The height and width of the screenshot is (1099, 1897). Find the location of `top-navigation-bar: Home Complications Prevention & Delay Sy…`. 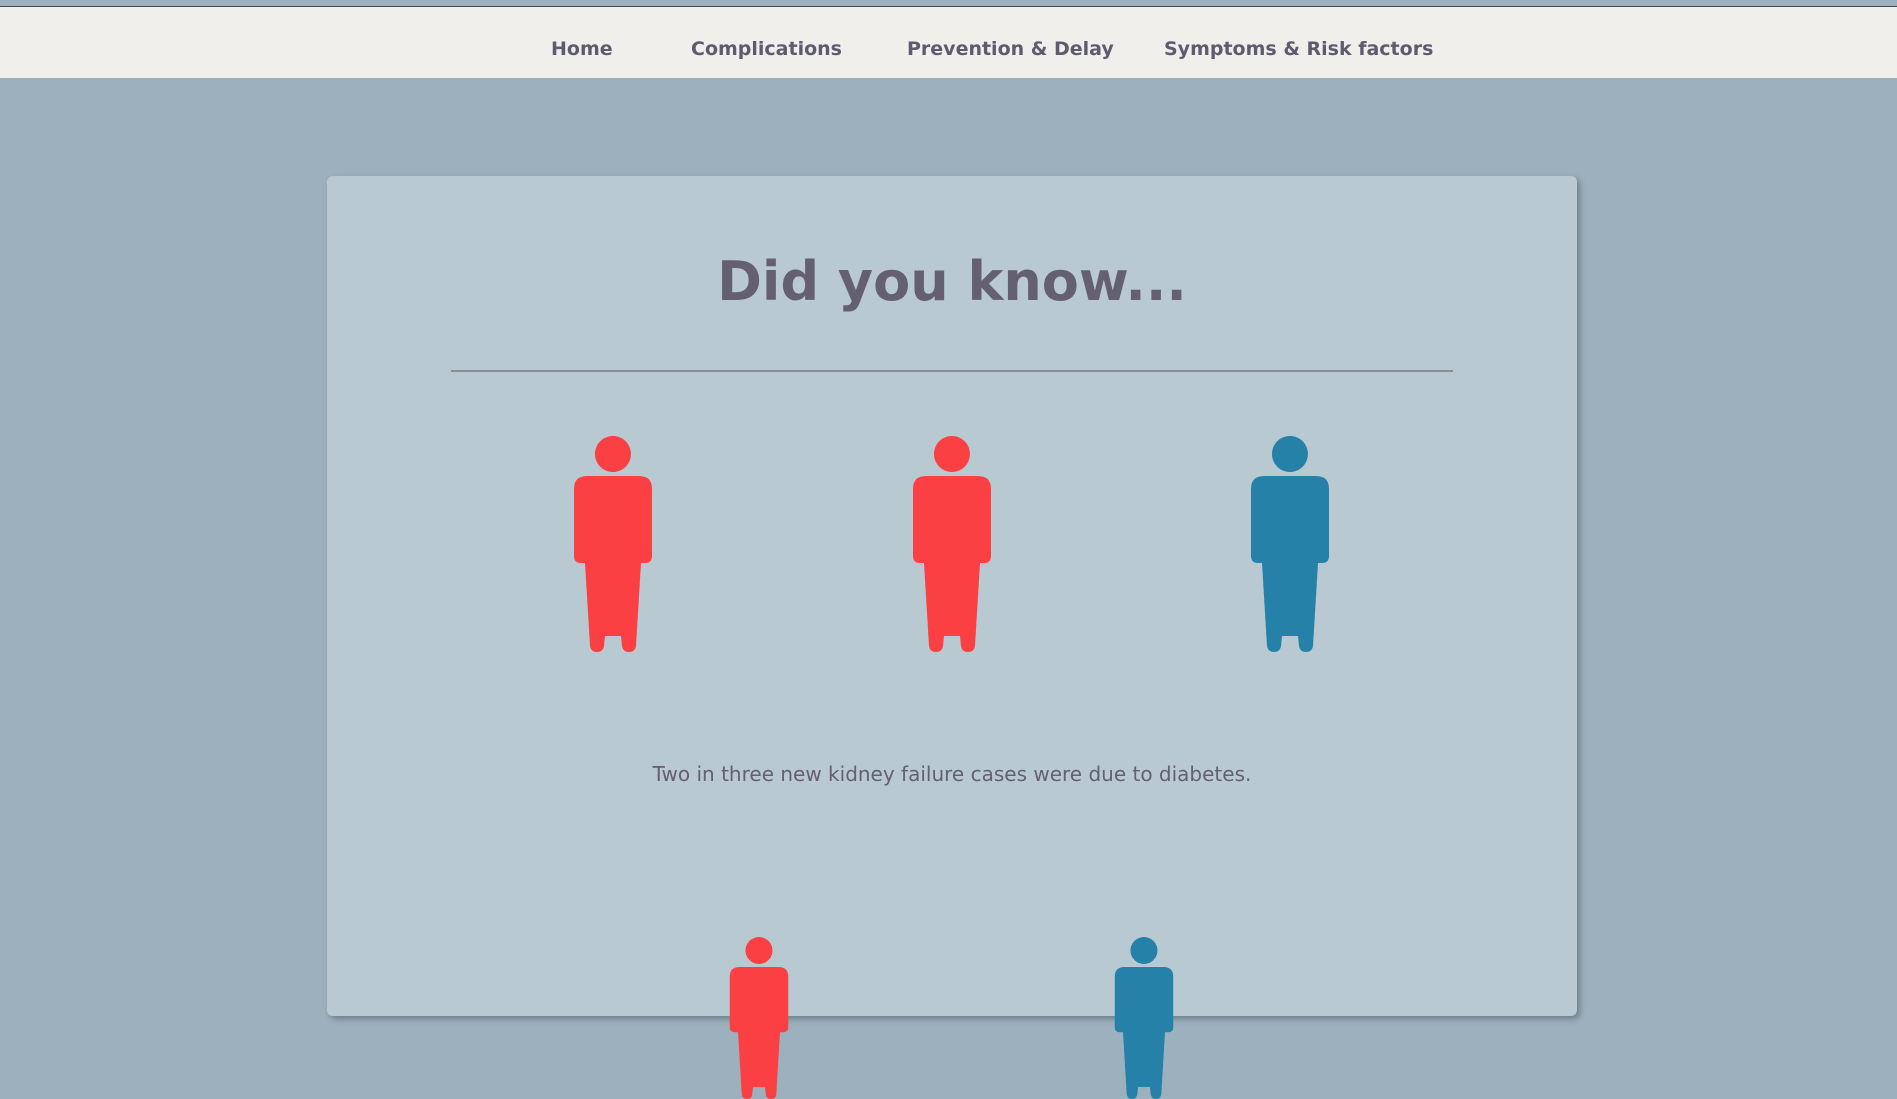

top-navigation-bar: Home Complications Prevention & Delay Sy… is located at coordinates (948, 42).